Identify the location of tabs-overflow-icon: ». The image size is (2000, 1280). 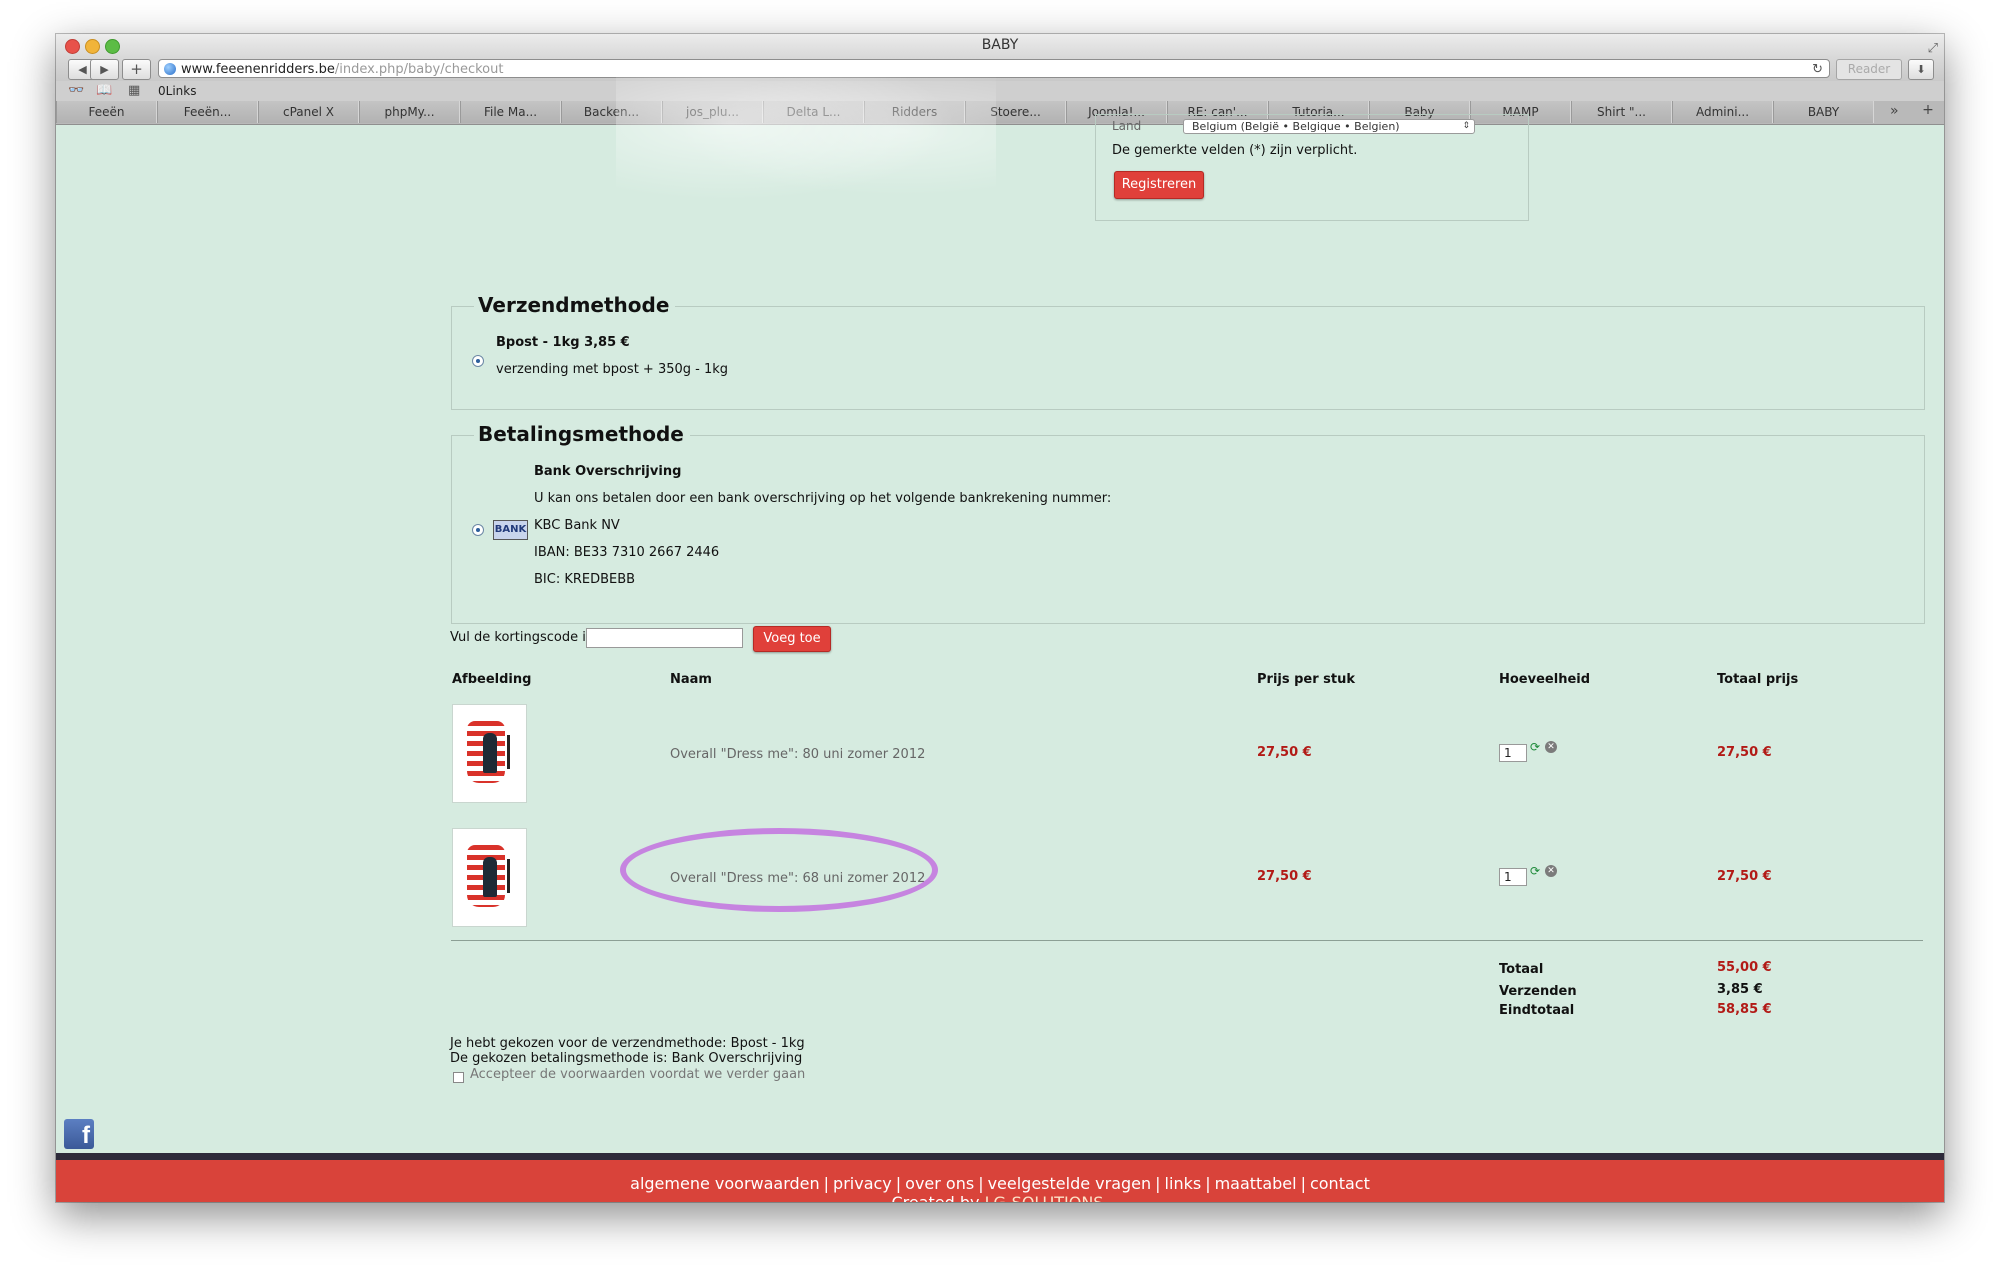
(1894, 111).